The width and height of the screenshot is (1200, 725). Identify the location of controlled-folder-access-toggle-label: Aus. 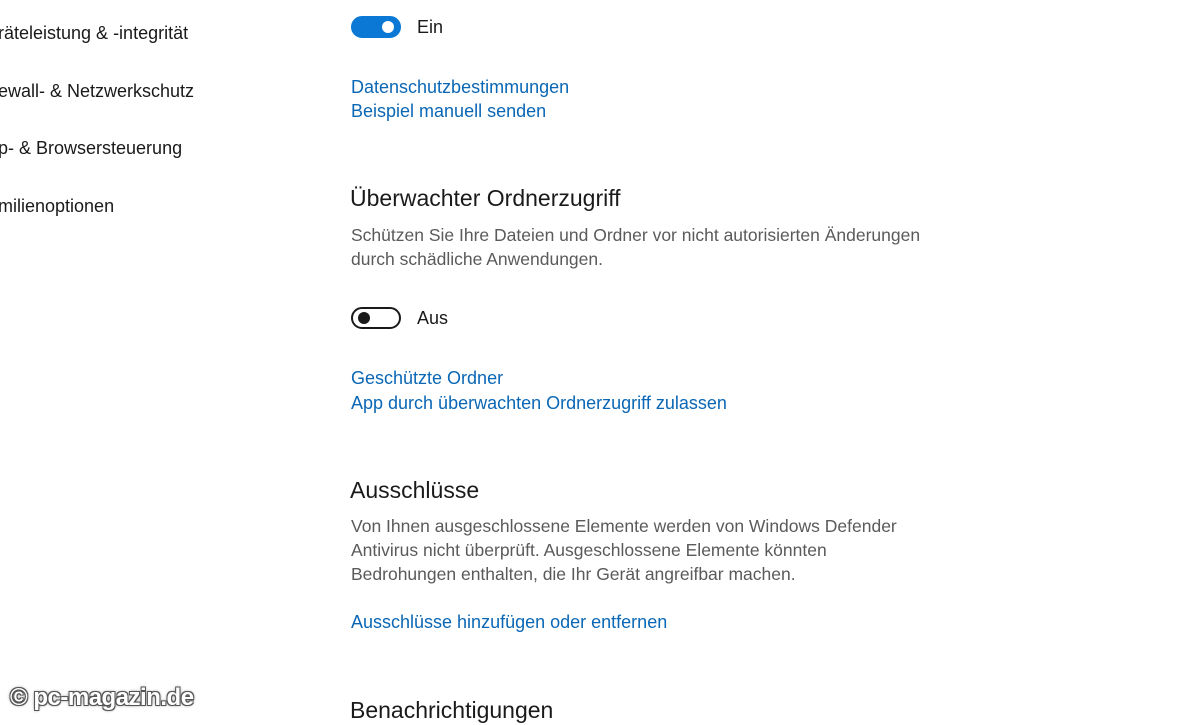
(433, 317).